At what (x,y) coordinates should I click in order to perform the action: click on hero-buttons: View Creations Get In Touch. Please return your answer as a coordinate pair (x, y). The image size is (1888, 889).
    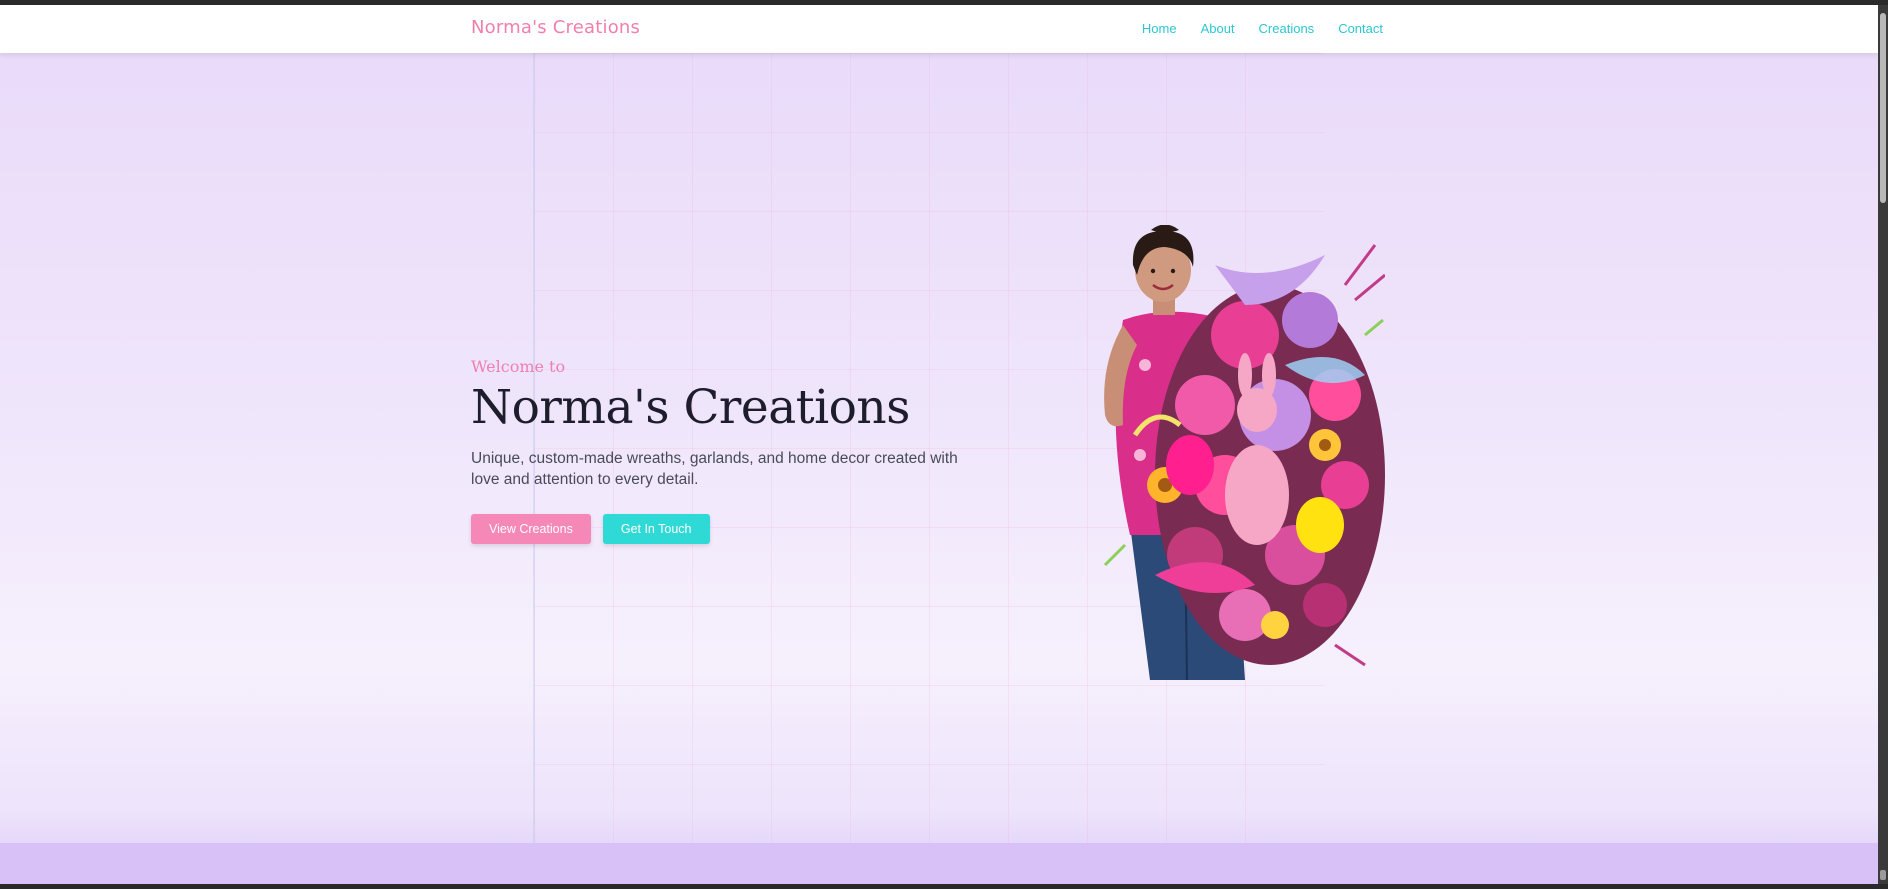
    Looking at the image, I should click on (721, 528).